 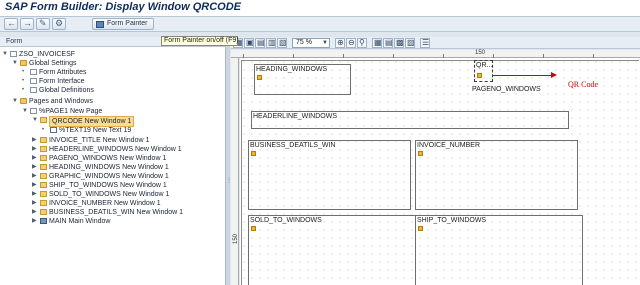 I want to click on form-painter-tooltip: Form Painter on/off (F9), so click(x=200, y=41).